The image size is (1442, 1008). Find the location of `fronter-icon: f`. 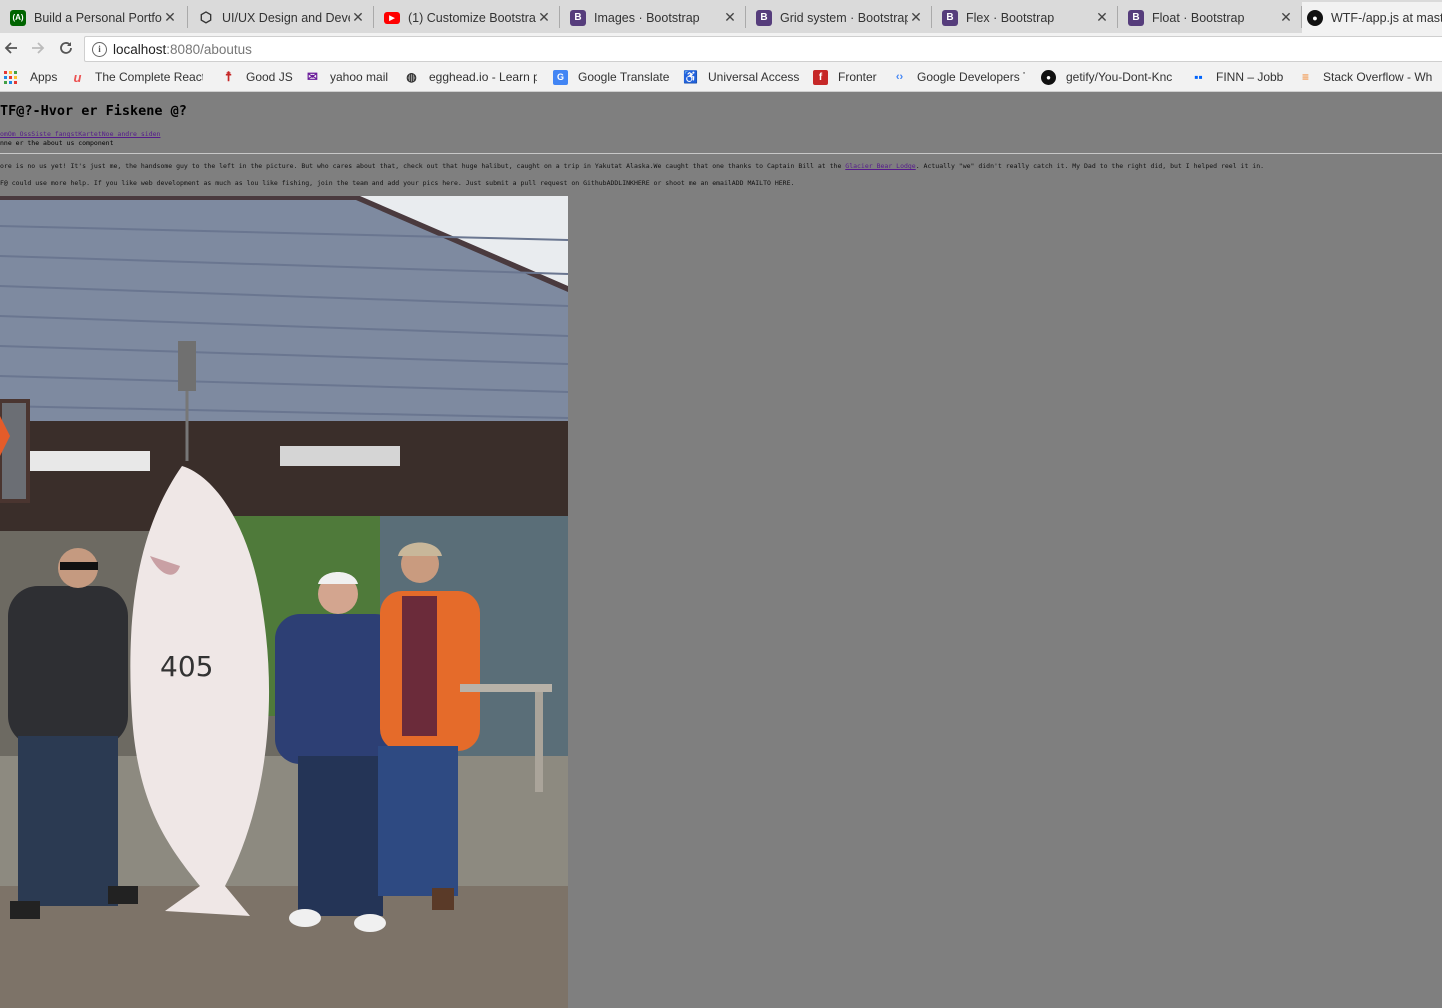

fronter-icon: f is located at coordinates (820, 77).